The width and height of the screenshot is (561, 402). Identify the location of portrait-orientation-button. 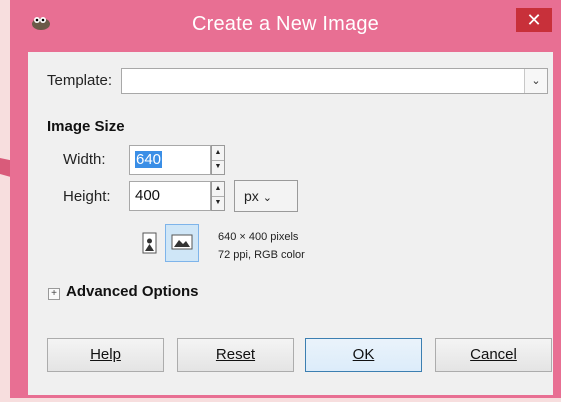
(150, 245).